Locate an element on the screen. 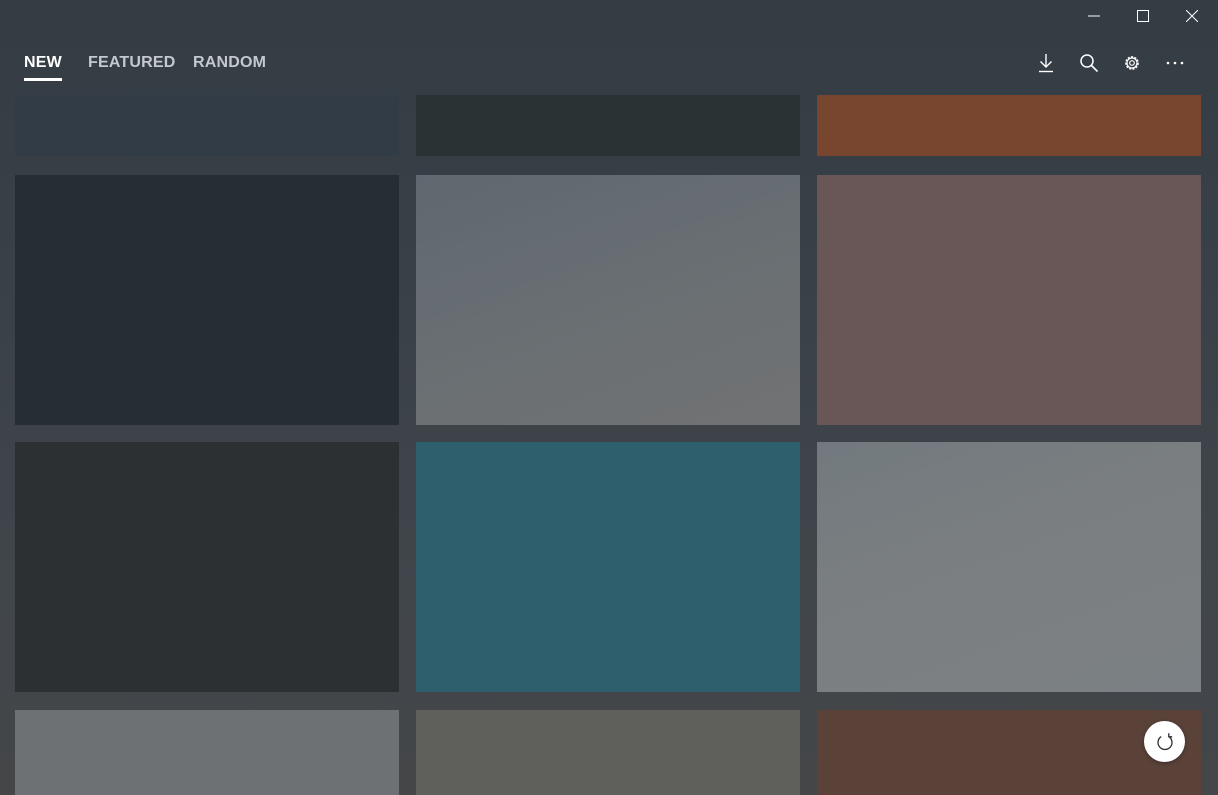  more-icon is located at coordinates (1175, 63).